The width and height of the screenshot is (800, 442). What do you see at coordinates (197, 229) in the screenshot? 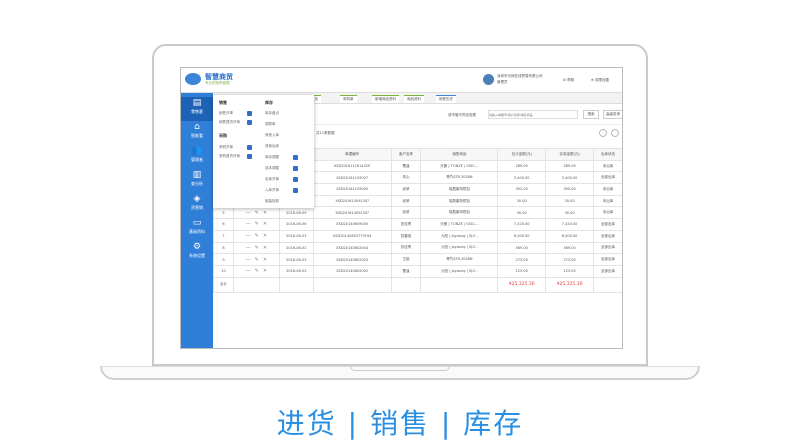
I see `sidebar-item: ▭ 基础资料` at bounding box center [197, 229].